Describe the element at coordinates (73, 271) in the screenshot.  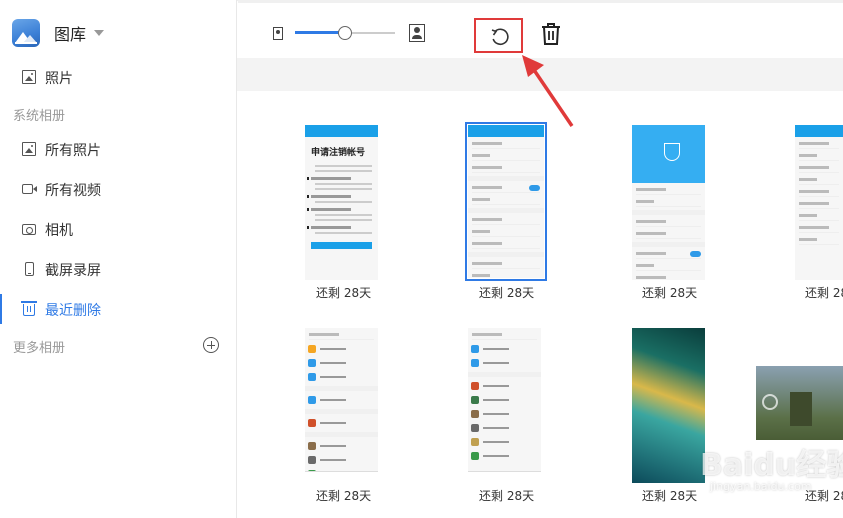
I see `sidebar-item-label: 截屏录屏` at that location.